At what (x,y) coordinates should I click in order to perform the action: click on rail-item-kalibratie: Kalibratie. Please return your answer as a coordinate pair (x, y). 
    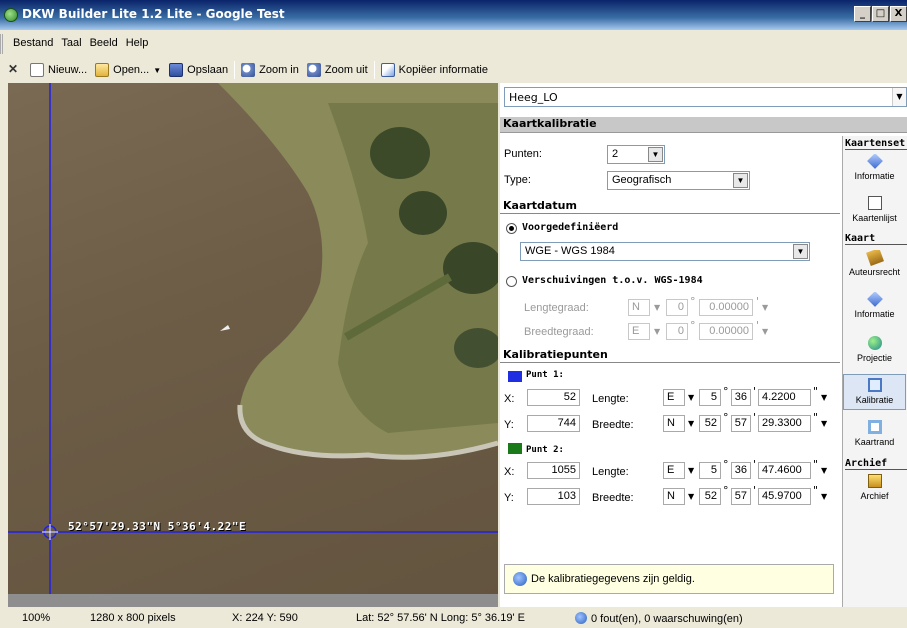
    Looking at the image, I should click on (874, 392).